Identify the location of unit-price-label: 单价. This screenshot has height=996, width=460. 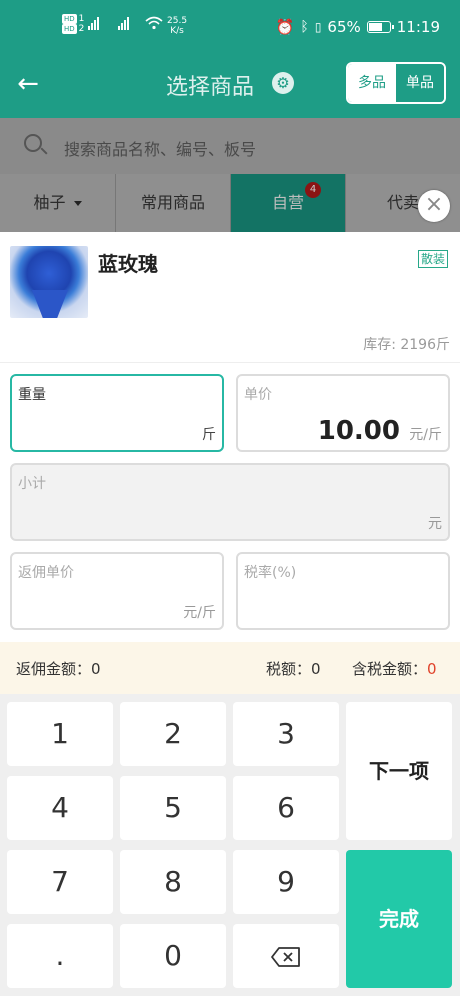
(258, 395).